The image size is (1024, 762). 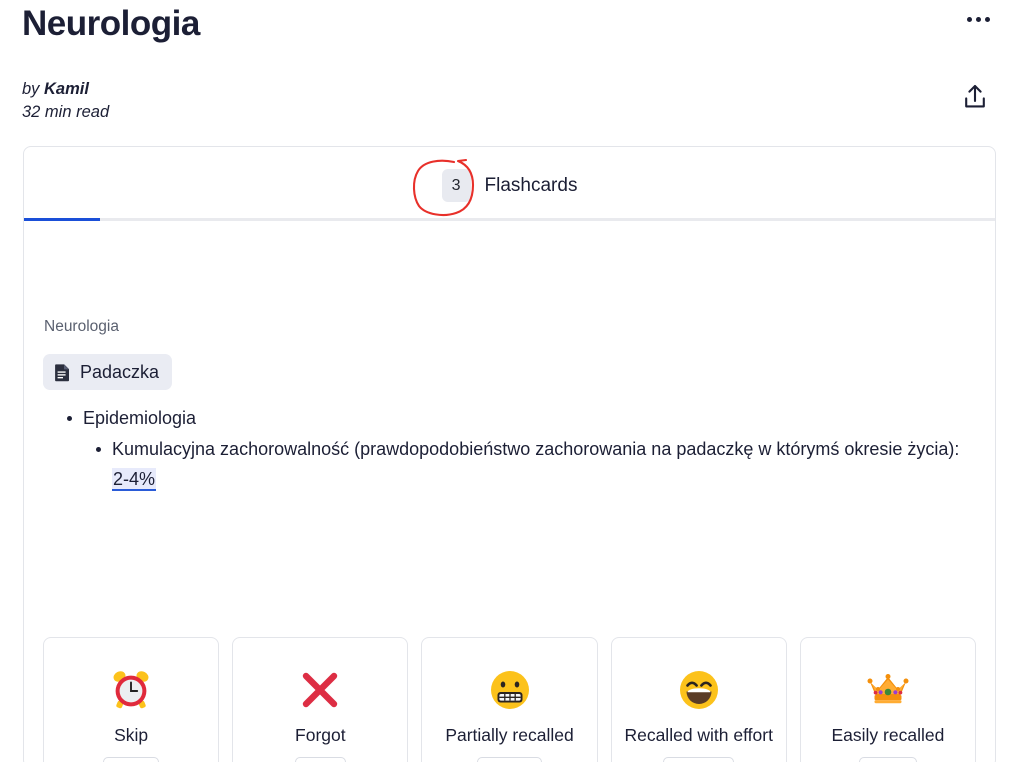 What do you see at coordinates (33, 89) in the screenshot?
I see `byline-prefix: by` at bounding box center [33, 89].